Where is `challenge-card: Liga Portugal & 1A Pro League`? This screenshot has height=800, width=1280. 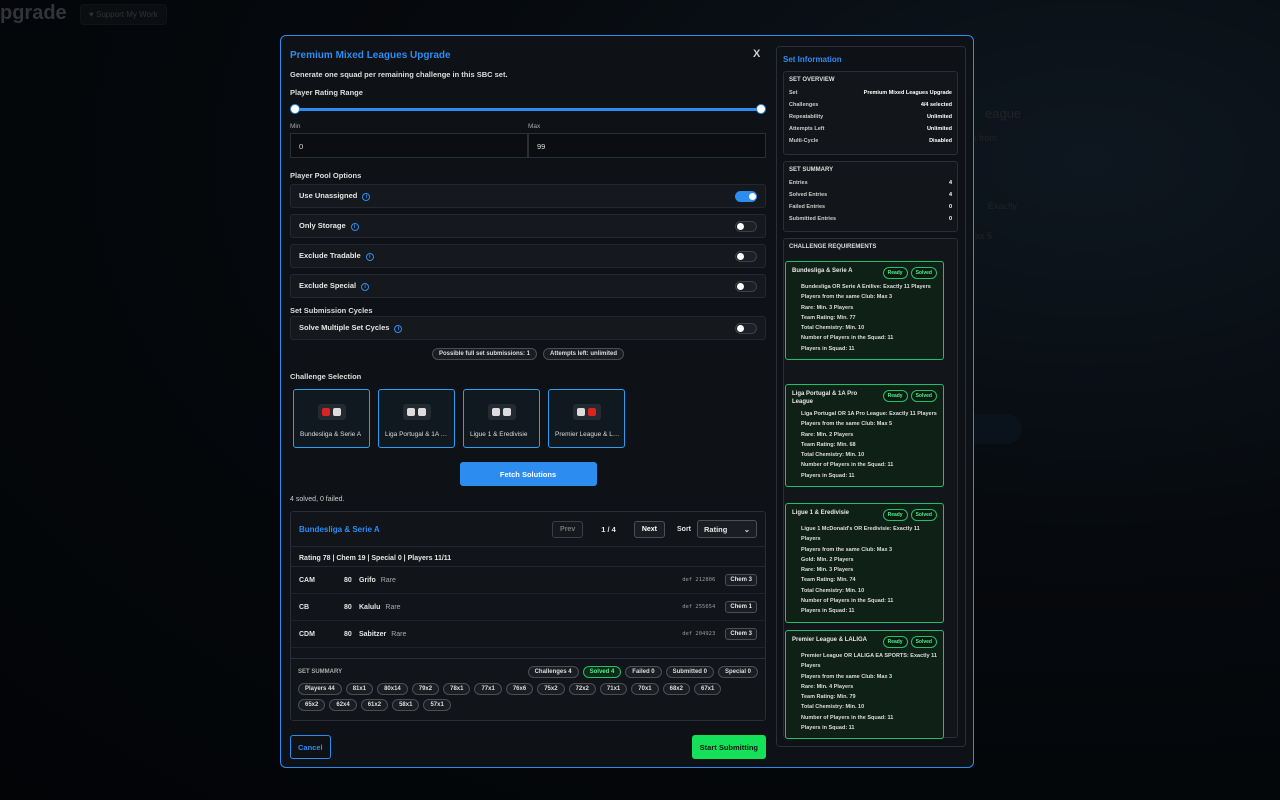
challenge-card: Liga Portugal & 1A Pro League is located at coordinates (416, 418).